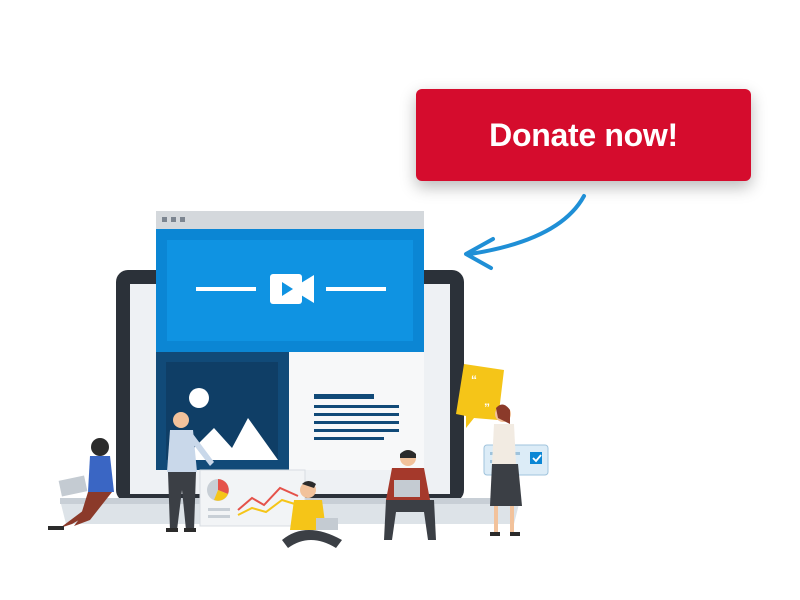  What do you see at coordinates (252, 498) in the screenshot?
I see `analytics-card` at bounding box center [252, 498].